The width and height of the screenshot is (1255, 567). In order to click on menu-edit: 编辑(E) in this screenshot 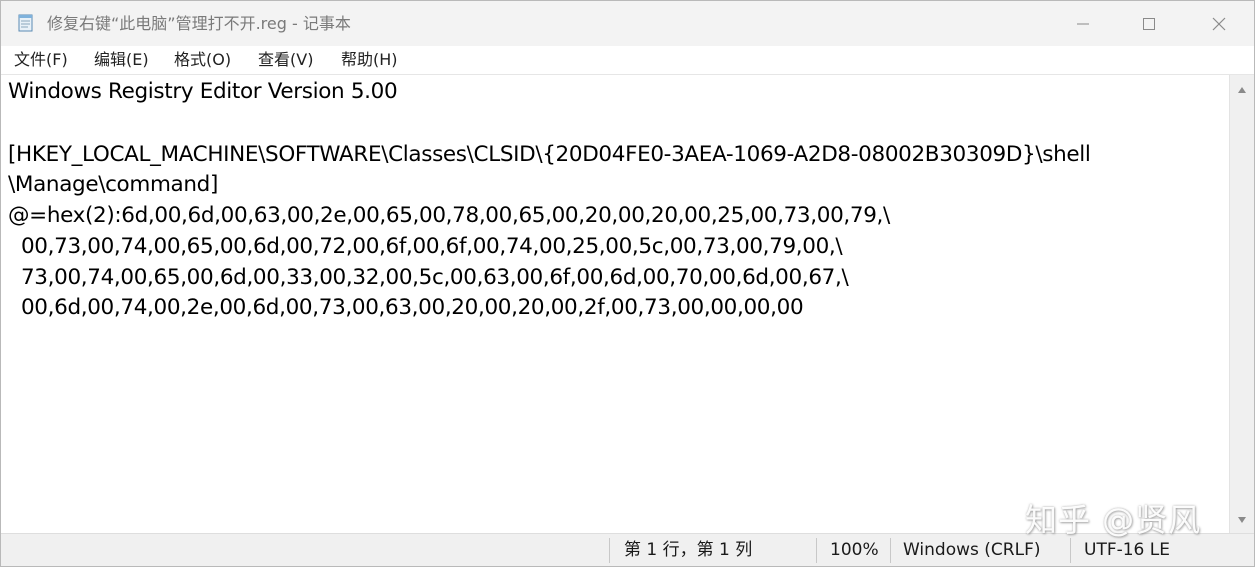, I will do `click(121, 60)`.